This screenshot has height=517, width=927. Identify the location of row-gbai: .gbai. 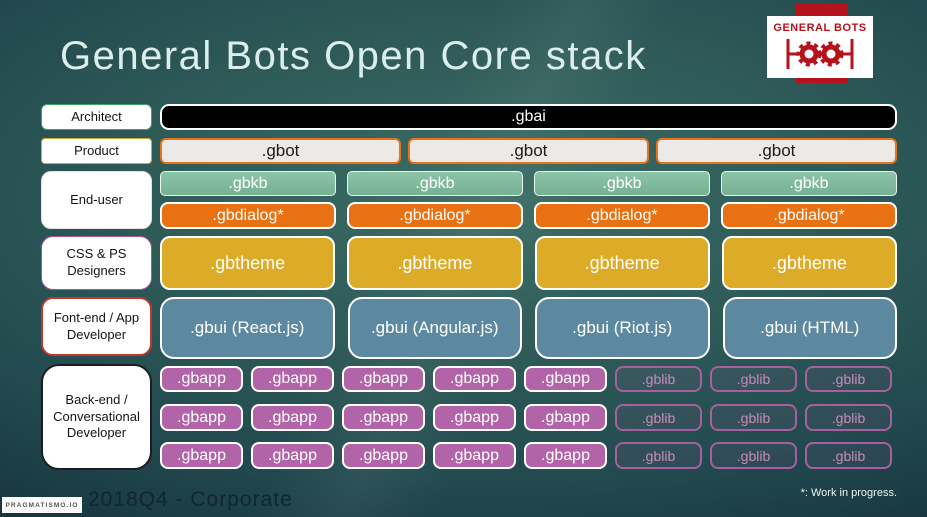
(528, 117).